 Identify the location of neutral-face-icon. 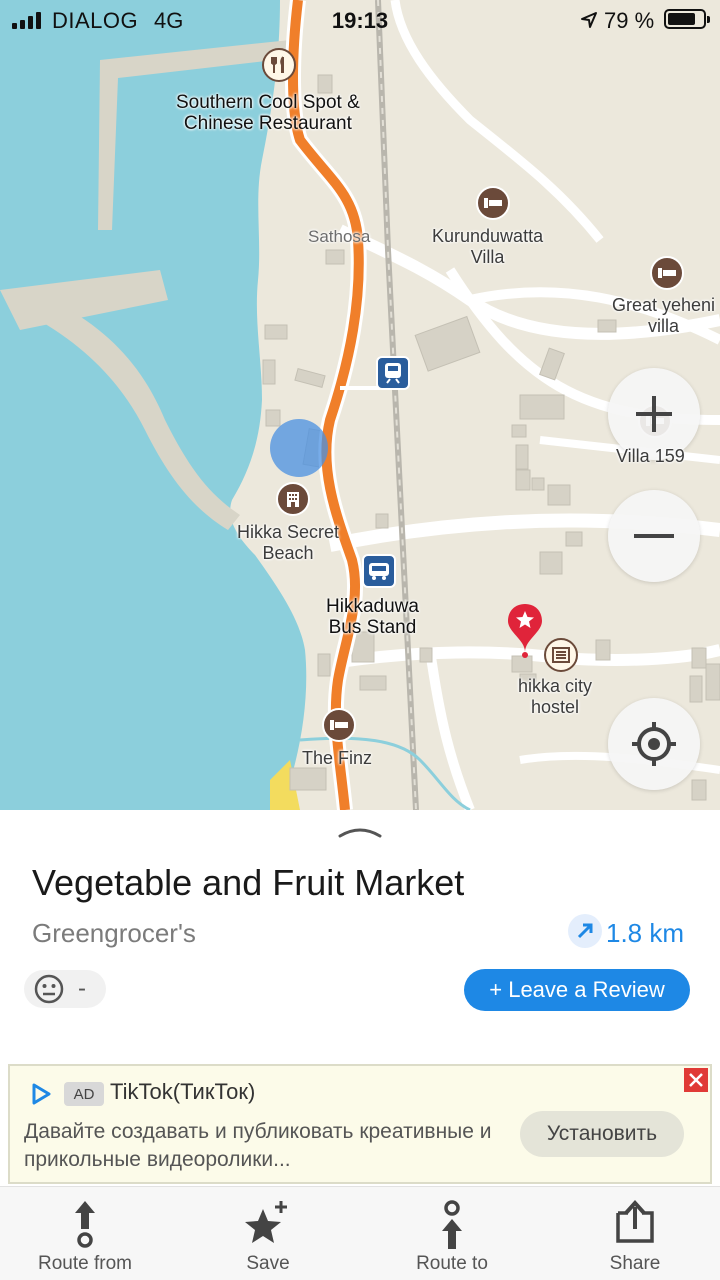
(49, 989).